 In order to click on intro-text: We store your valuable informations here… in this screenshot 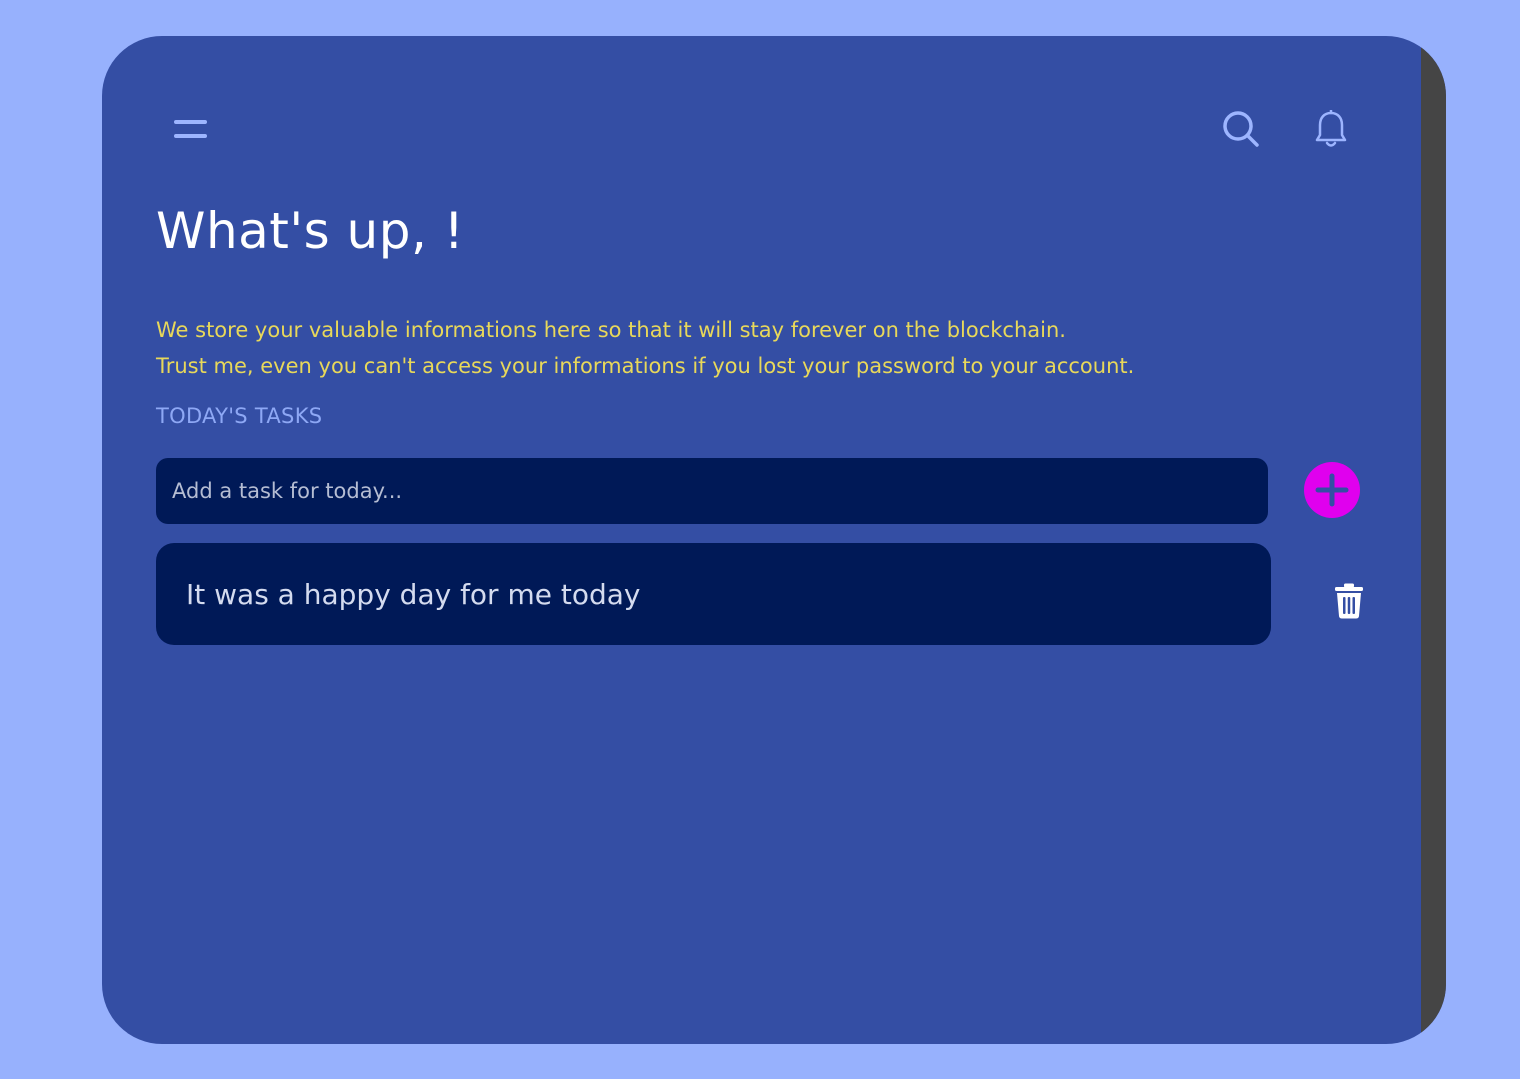, I will do `click(706, 348)`.